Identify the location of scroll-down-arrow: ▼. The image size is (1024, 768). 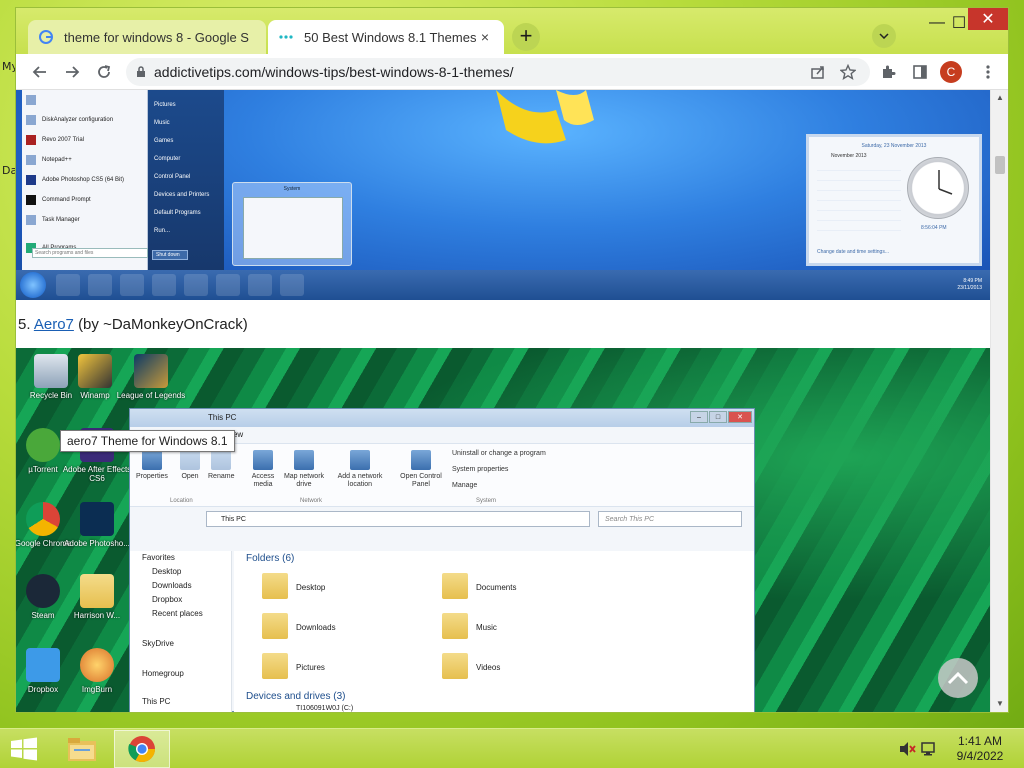
(1000, 704).